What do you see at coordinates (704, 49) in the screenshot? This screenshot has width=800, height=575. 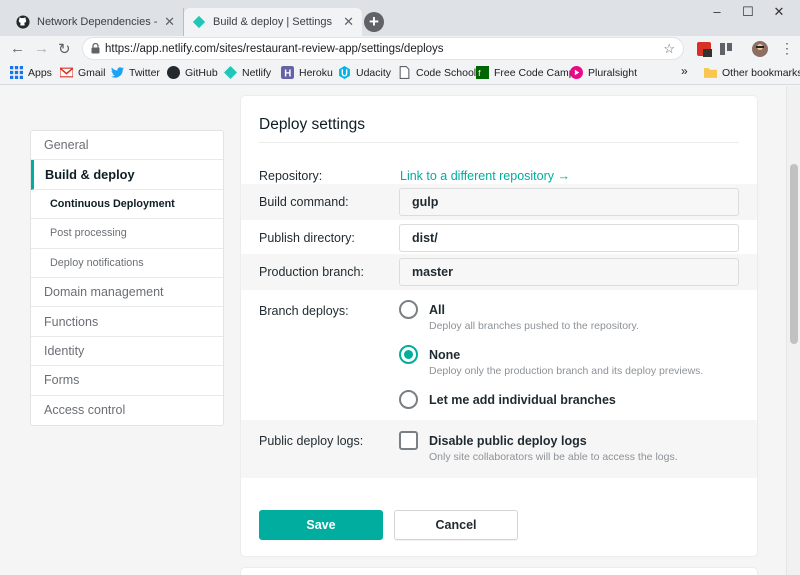 I see `extension-badge-icon` at bounding box center [704, 49].